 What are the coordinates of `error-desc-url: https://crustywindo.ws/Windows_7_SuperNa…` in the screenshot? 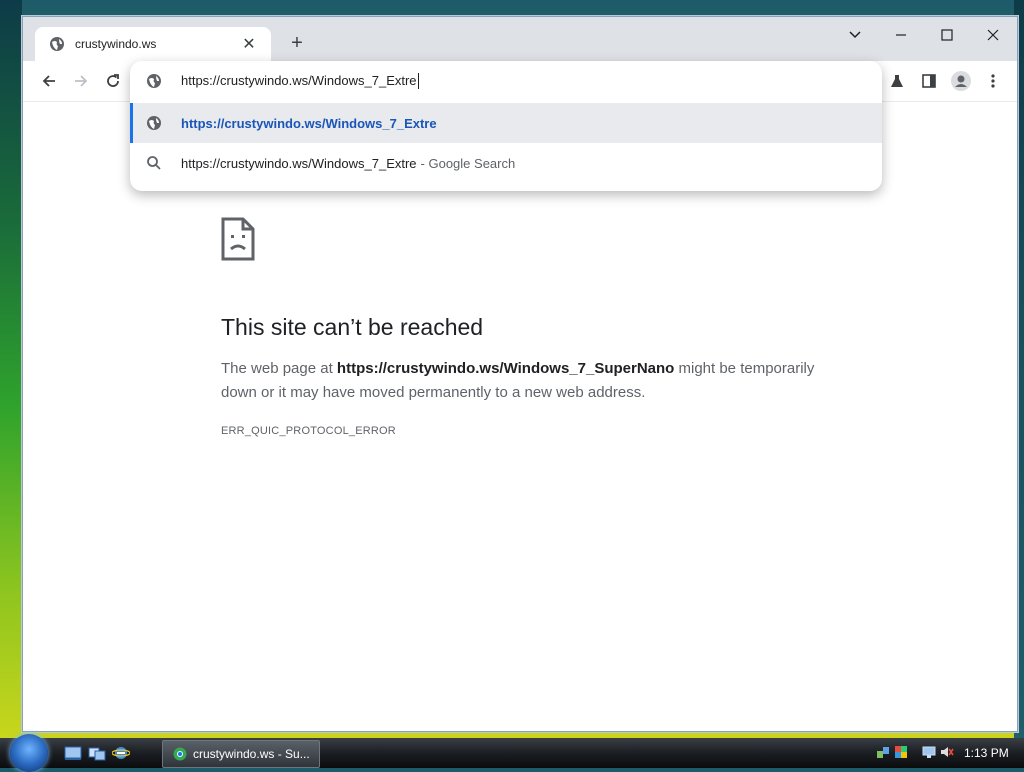 It's located at (505, 368).